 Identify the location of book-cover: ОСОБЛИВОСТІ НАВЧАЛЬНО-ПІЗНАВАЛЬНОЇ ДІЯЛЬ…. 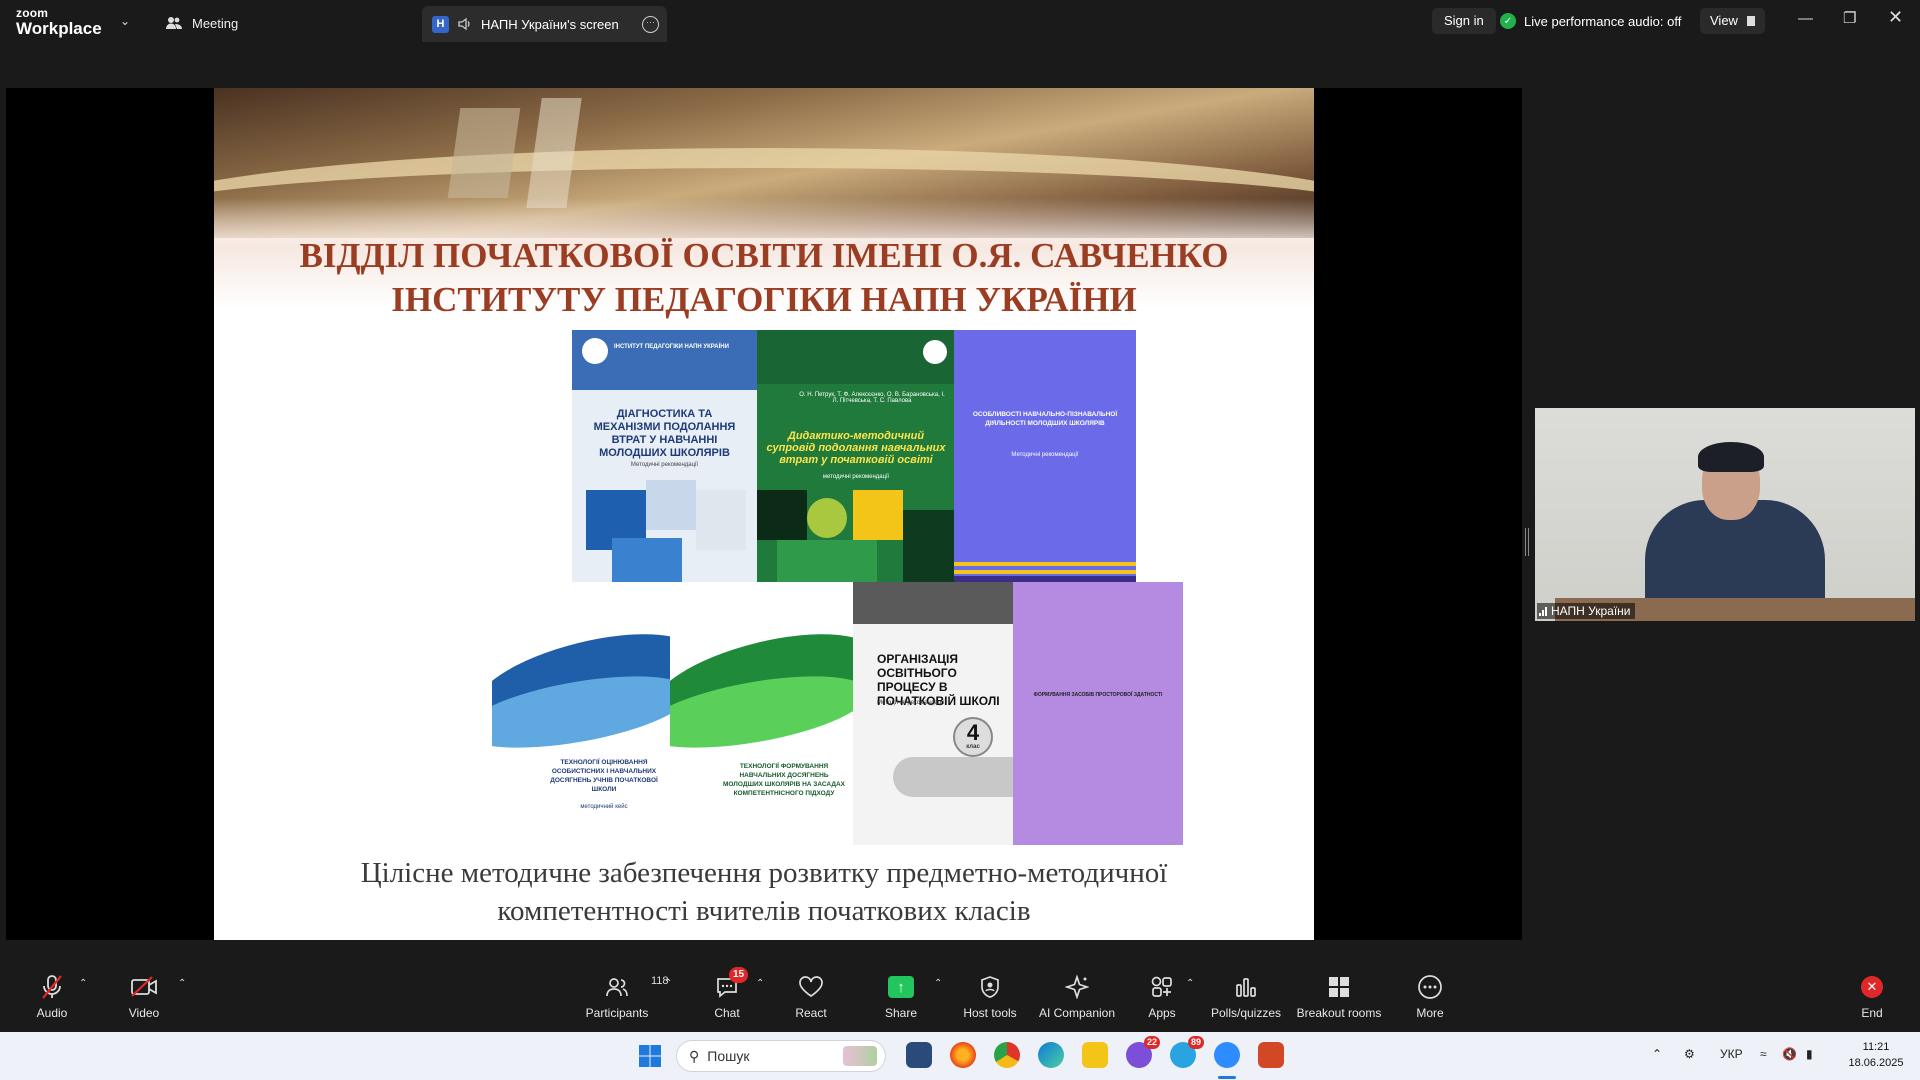
(1045, 456).